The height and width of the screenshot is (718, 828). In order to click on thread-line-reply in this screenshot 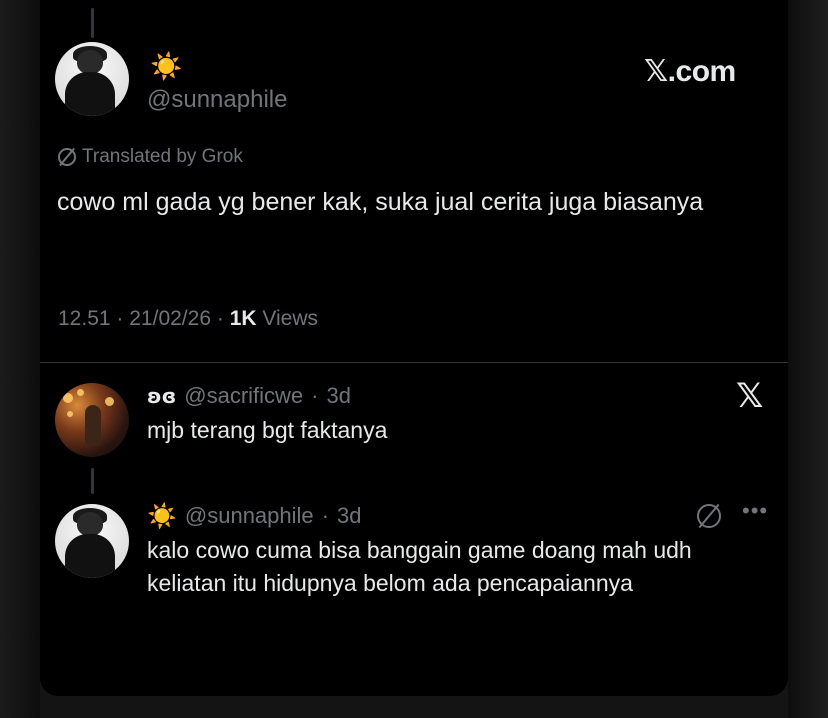, I will do `click(92, 481)`.